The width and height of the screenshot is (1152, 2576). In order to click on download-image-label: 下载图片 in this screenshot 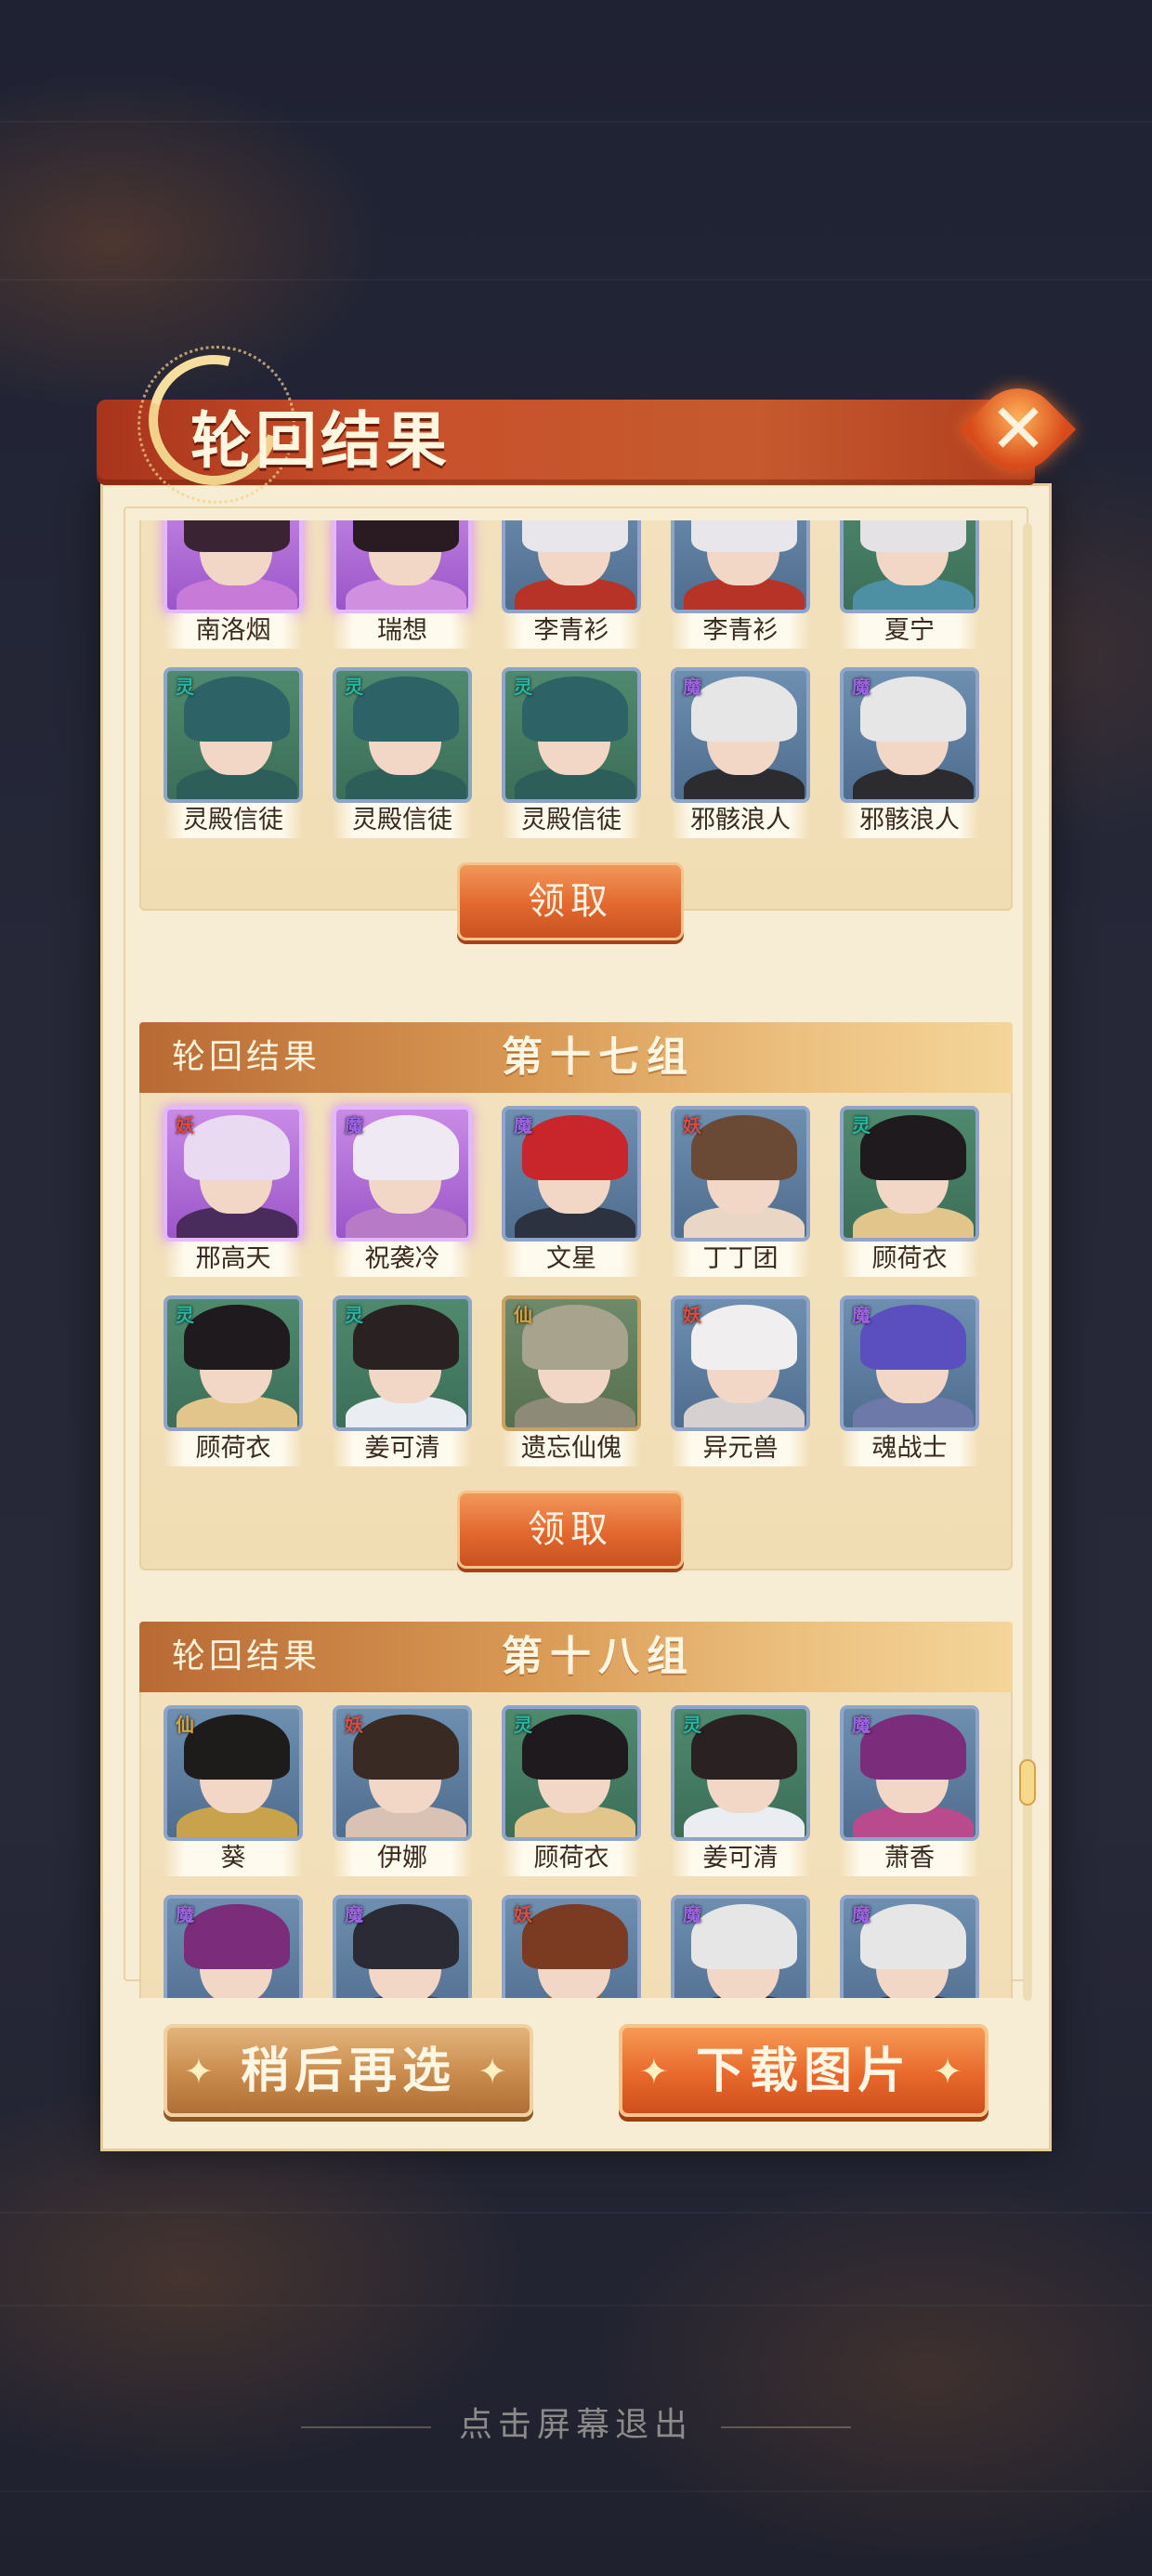, I will do `click(803, 2071)`.